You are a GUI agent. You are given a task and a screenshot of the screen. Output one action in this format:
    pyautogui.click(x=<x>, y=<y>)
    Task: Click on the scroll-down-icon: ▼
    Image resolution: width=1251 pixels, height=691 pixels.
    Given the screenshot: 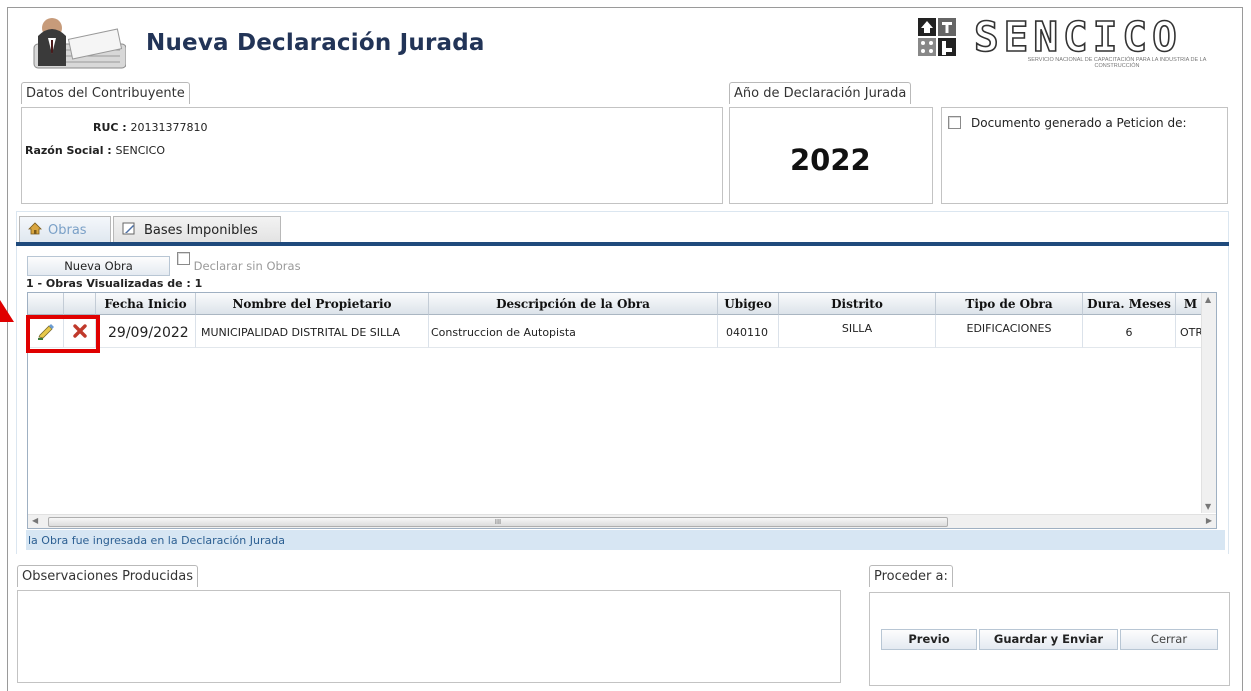 What is the action you would take?
    pyautogui.click(x=1208, y=506)
    